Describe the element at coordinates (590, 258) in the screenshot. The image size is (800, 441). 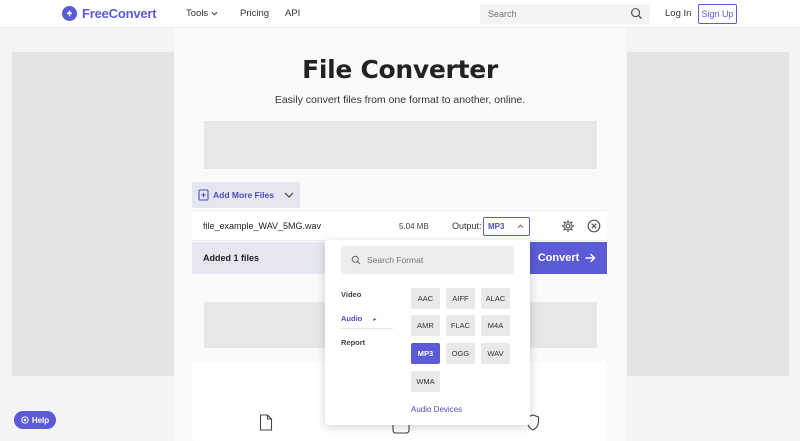
I see `arrow-right-icon` at that location.